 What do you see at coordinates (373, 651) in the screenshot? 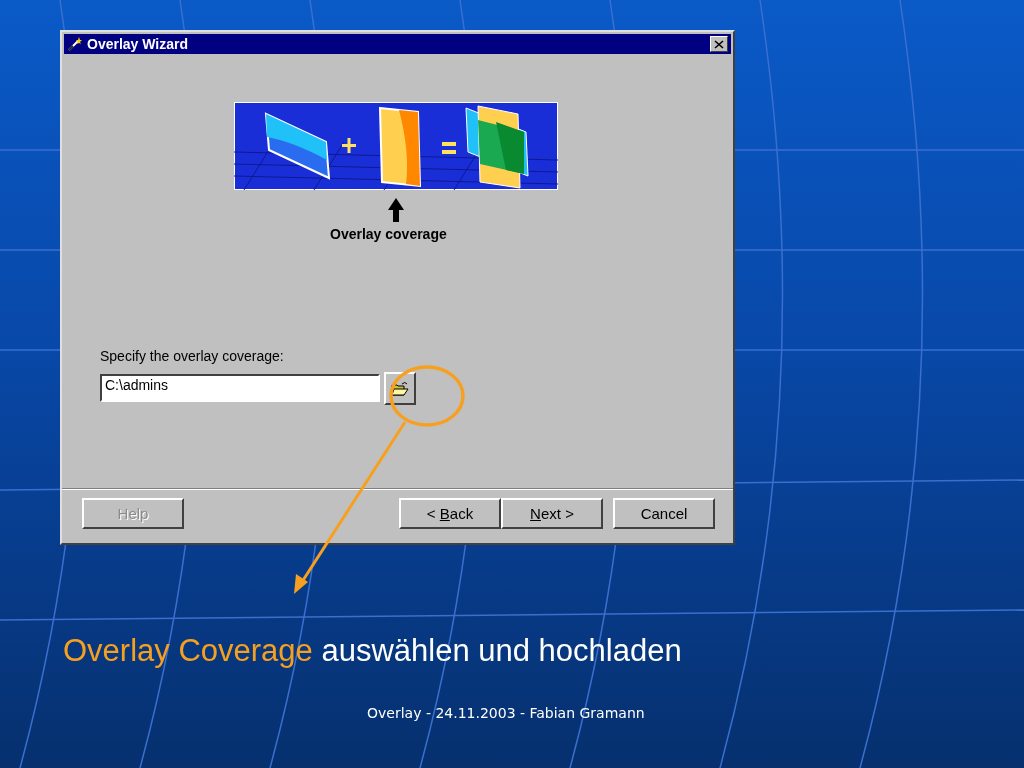
I see `slide-heading: Overlay Coverage auswählen und hochladen` at bounding box center [373, 651].